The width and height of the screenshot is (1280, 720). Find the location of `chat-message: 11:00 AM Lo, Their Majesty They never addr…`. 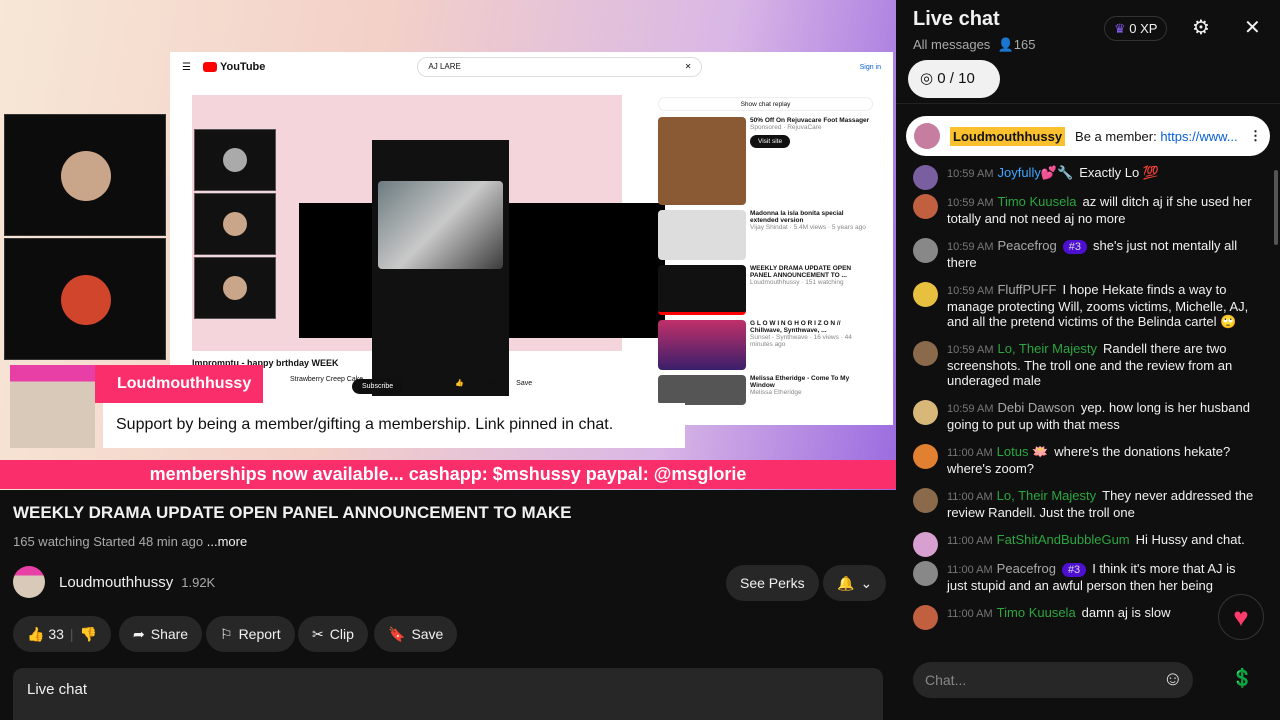

chat-message: 11:00 AM Lo, Their Majesty They never addr… is located at coordinates (1085, 504).